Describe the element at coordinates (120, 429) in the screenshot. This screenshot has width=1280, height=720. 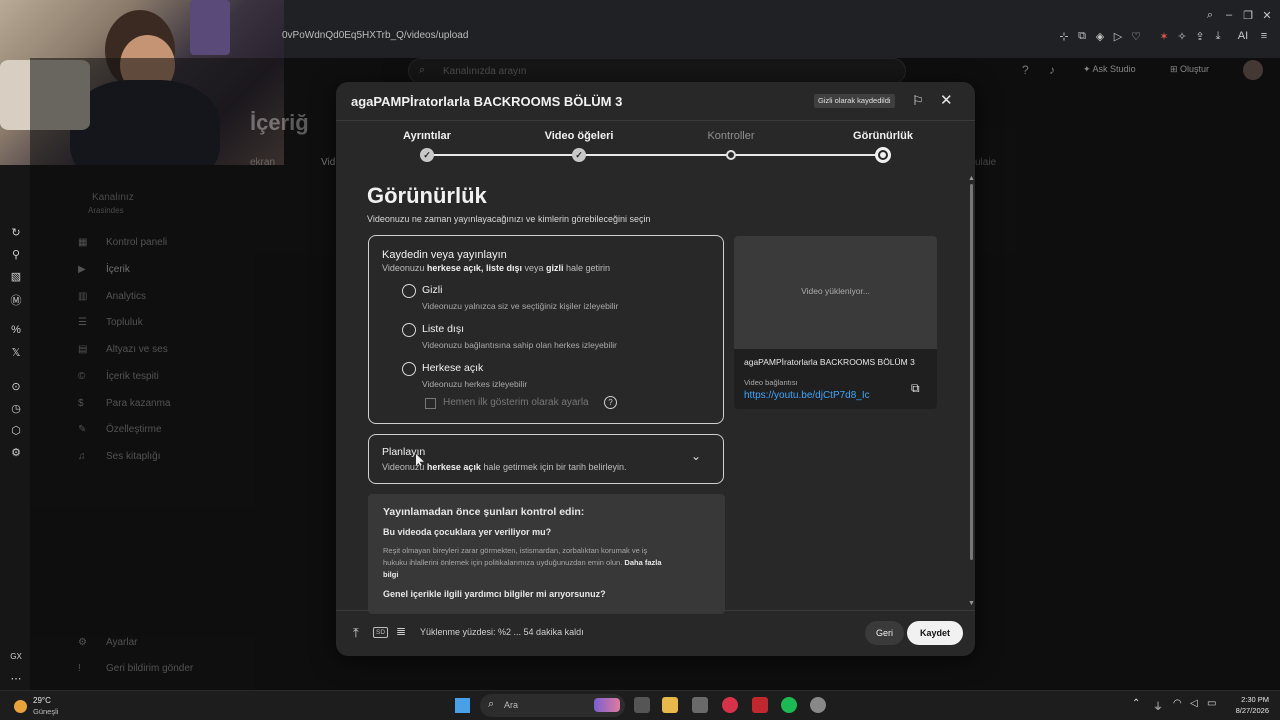
I see `nav-item: ✎ Özelleştirme` at that location.